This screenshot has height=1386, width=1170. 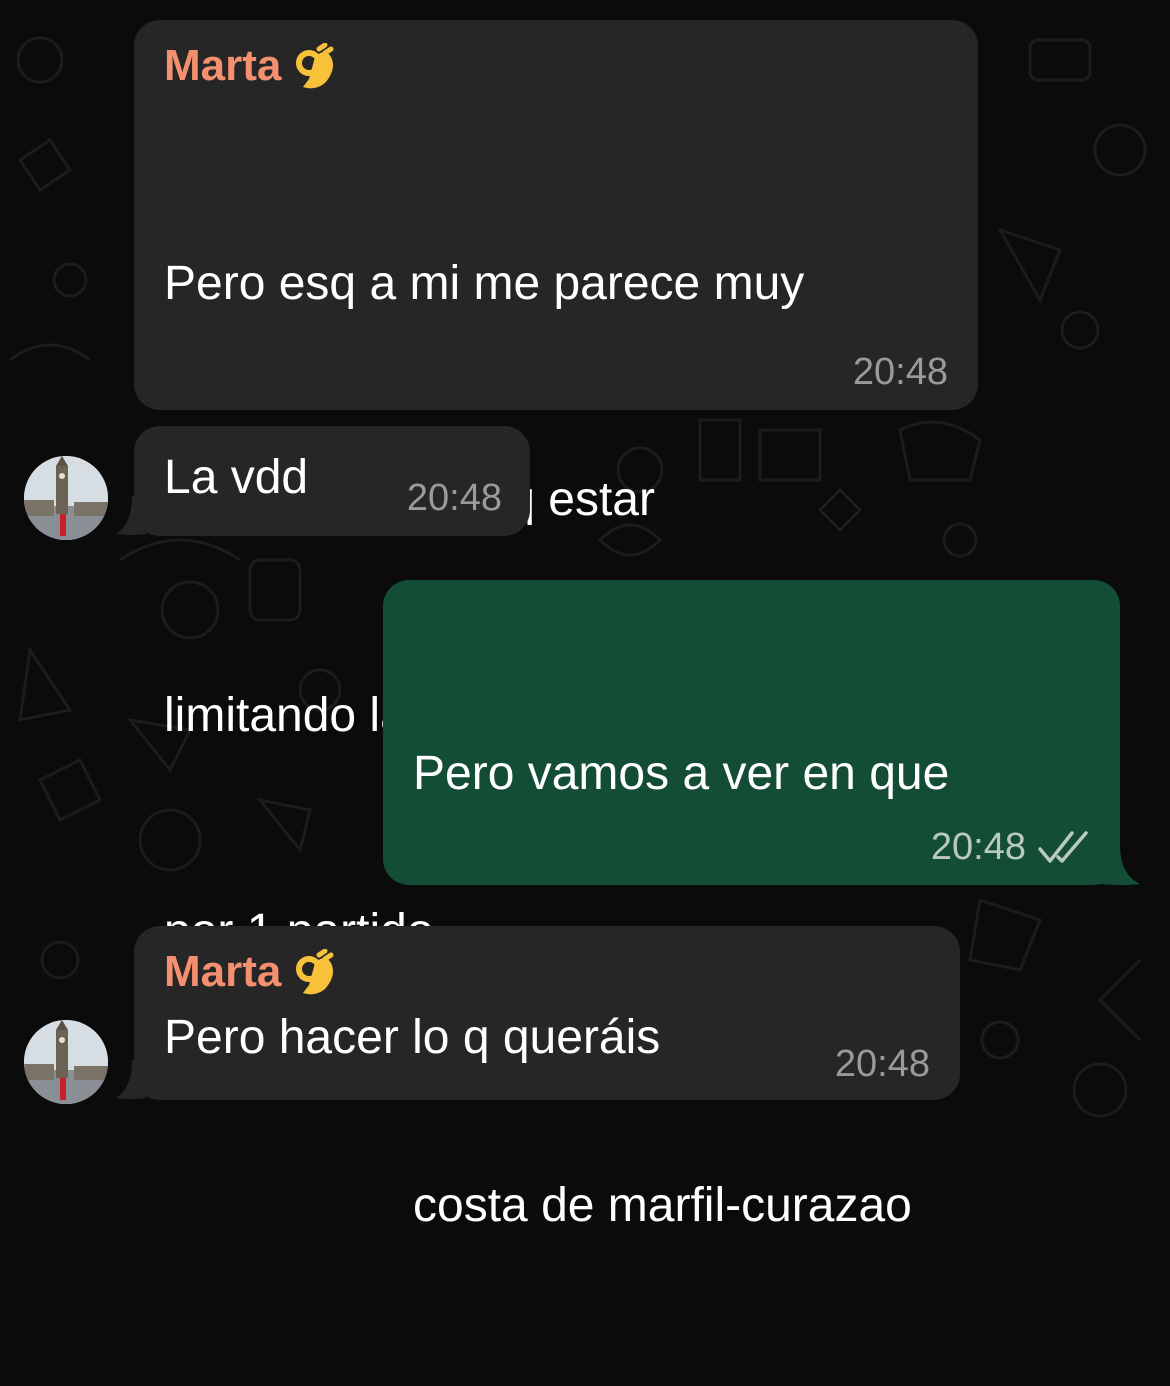 I want to click on incoming-message-bubble: Marta Pero hacer lo q queráis 20:48, so click(x=547, y=1013).